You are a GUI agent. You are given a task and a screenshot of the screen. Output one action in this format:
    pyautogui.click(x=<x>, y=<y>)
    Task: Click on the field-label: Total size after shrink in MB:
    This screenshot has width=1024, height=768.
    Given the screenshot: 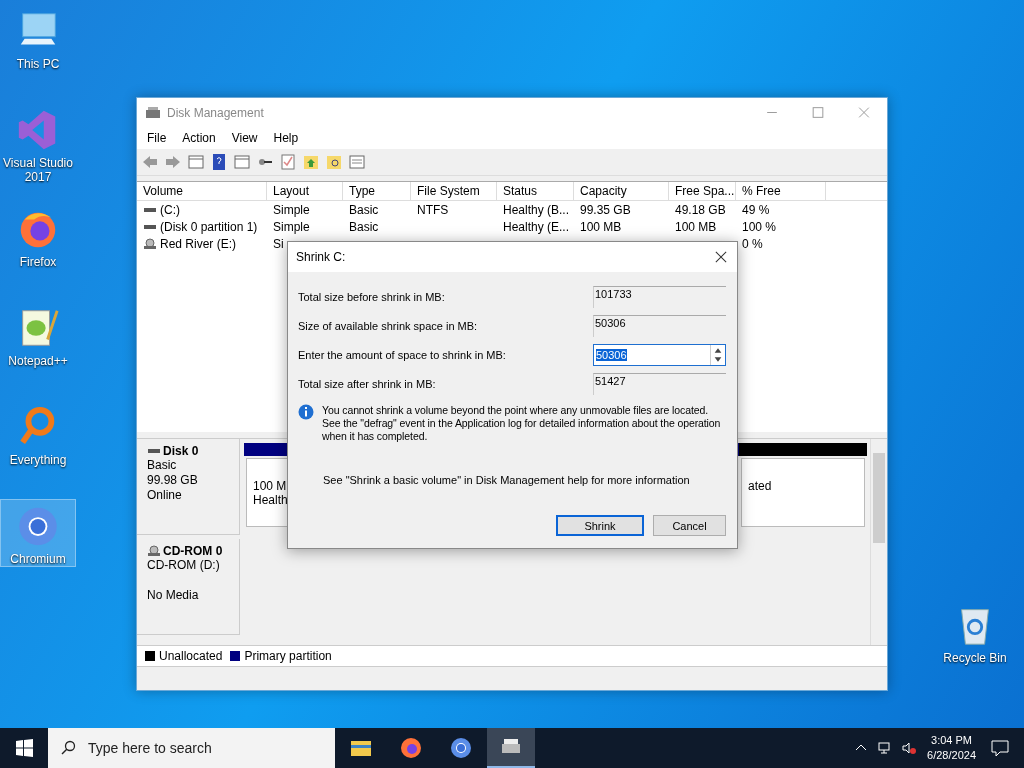 What is the action you would take?
    pyautogui.click(x=367, y=383)
    